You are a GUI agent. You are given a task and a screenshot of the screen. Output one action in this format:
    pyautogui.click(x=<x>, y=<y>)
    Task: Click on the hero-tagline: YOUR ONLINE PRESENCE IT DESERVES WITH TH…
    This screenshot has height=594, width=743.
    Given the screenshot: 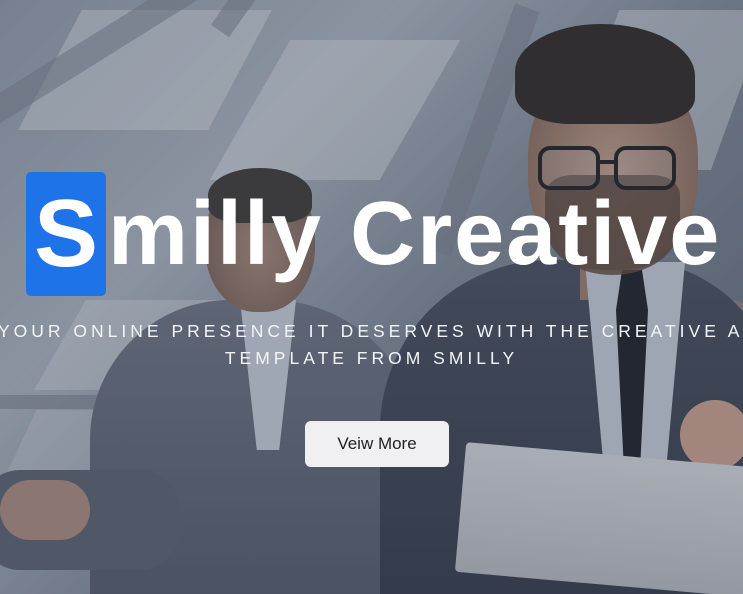 What is the action you would take?
    pyautogui.click(x=371, y=345)
    